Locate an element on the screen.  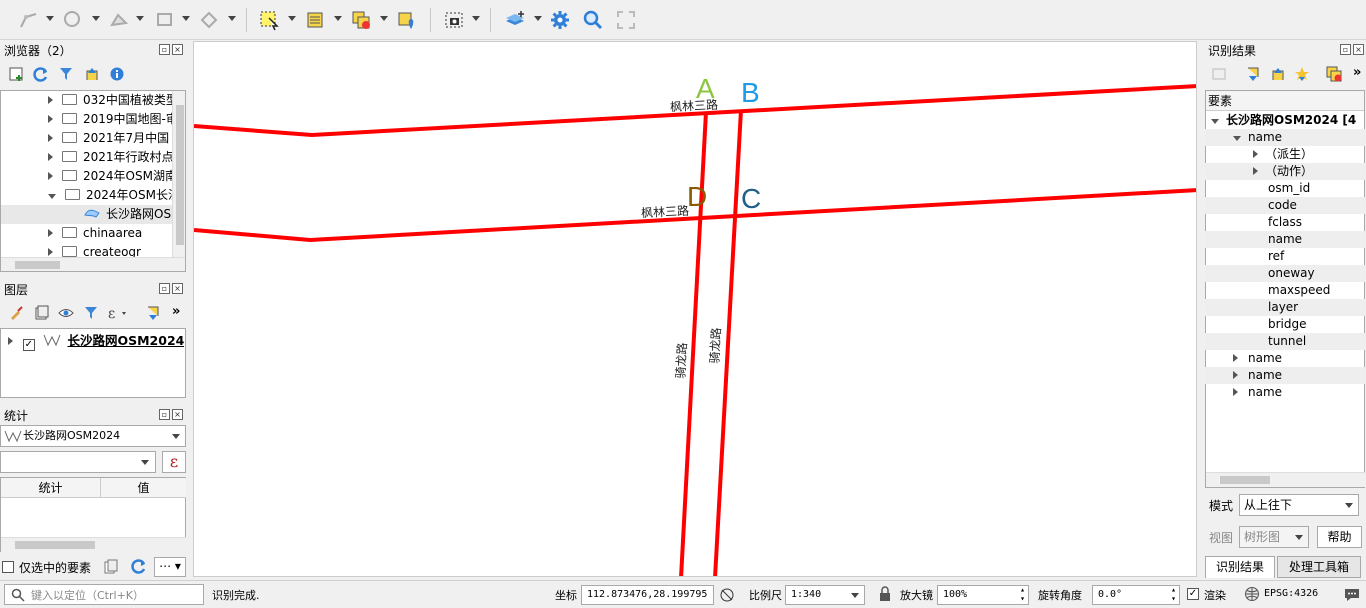
tab-identify: 识别结果 is located at coordinates (1240, 567).